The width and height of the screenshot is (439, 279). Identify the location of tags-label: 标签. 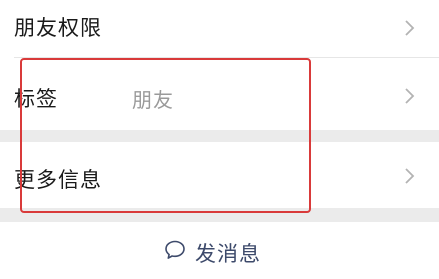
(36, 99).